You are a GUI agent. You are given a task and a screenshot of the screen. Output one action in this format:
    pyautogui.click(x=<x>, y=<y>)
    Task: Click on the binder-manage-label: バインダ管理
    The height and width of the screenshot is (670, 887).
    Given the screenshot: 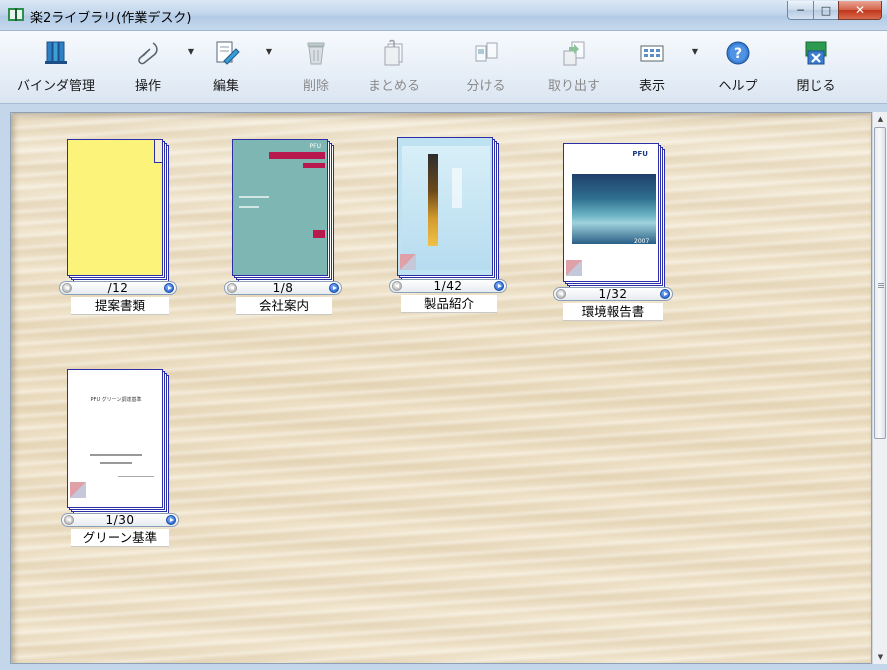 What is the action you would take?
    pyautogui.click(x=56, y=86)
    